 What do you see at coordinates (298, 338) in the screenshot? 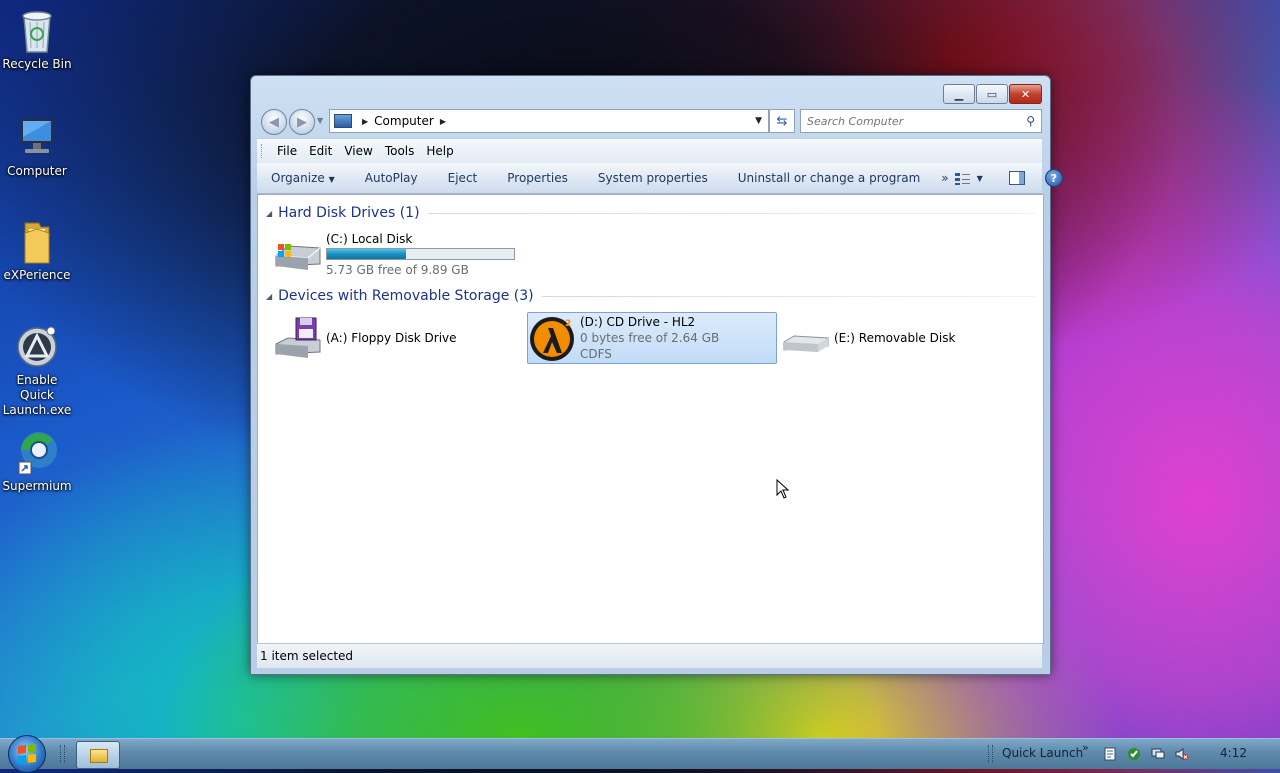
I see `floppy-drive-icon` at bounding box center [298, 338].